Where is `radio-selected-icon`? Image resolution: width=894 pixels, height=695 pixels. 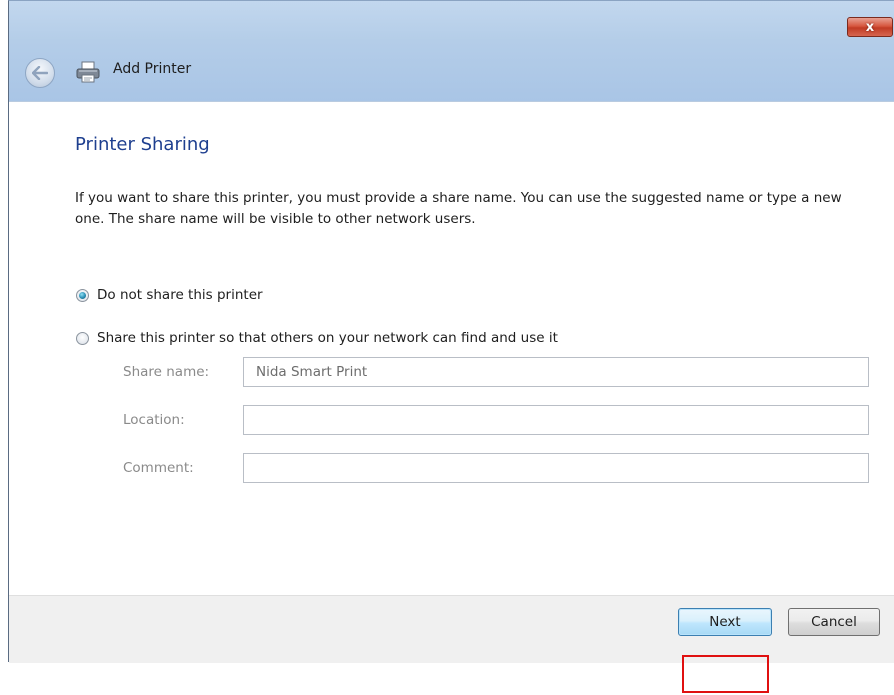
radio-selected-icon is located at coordinates (82, 295).